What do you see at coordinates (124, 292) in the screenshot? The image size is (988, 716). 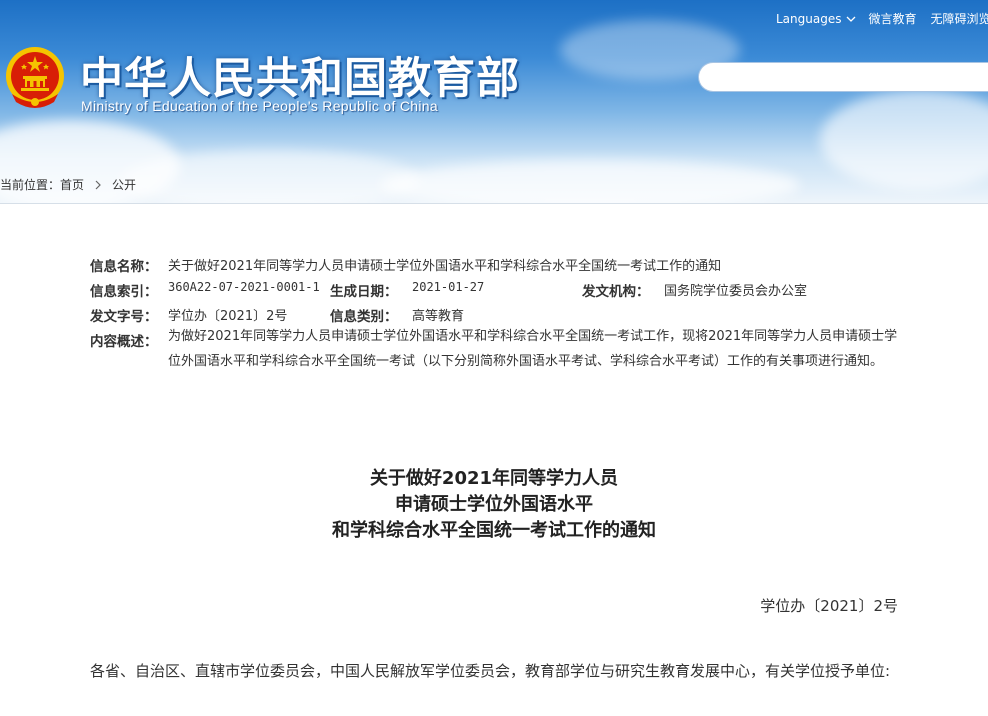 I see `info-index-label: 信息索引：` at bounding box center [124, 292].